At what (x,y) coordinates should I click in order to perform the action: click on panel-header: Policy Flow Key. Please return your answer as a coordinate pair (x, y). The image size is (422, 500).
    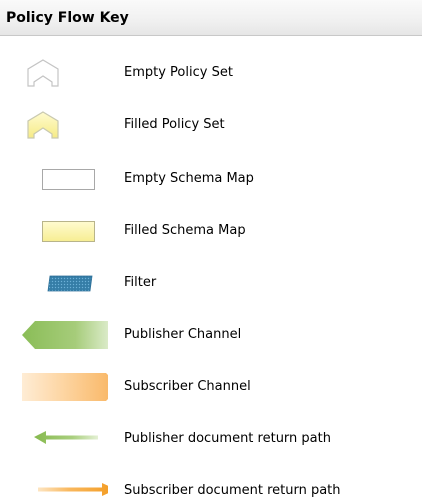
    Looking at the image, I should click on (211, 18).